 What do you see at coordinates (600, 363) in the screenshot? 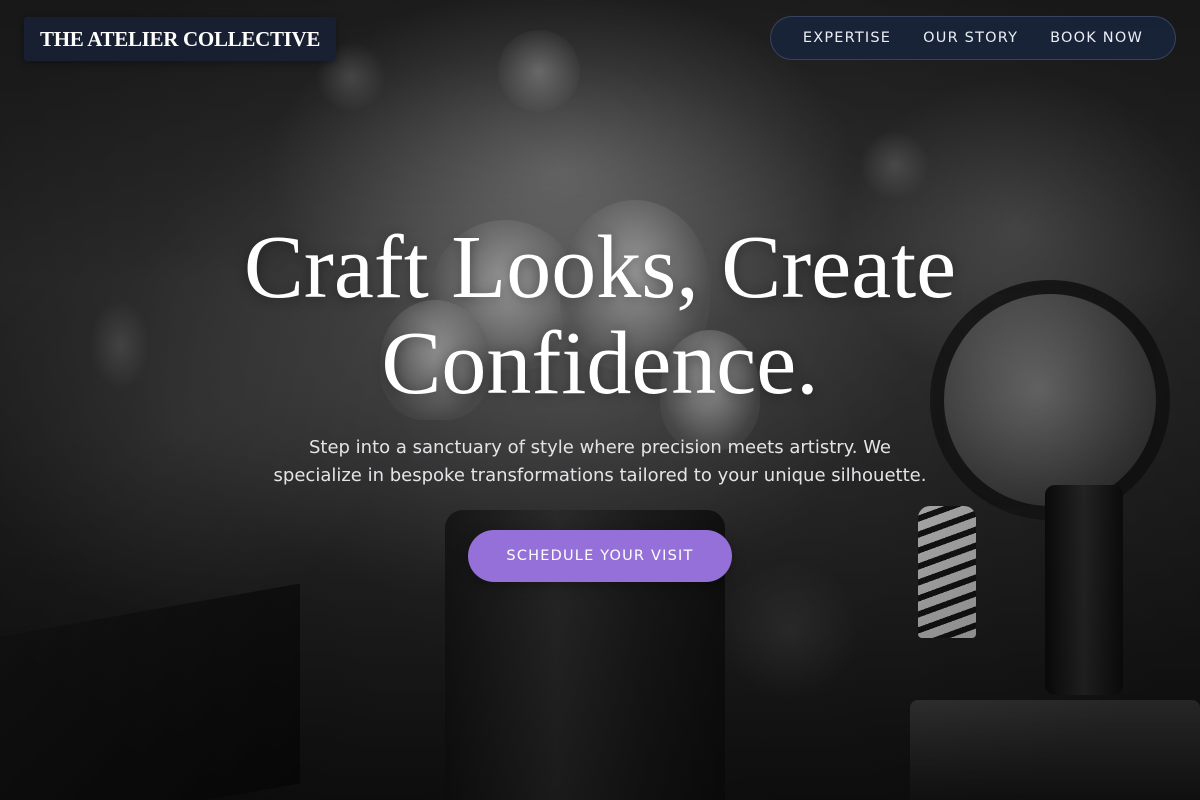
I see `headline-line-2: Confidence.` at bounding box center [600, 363].